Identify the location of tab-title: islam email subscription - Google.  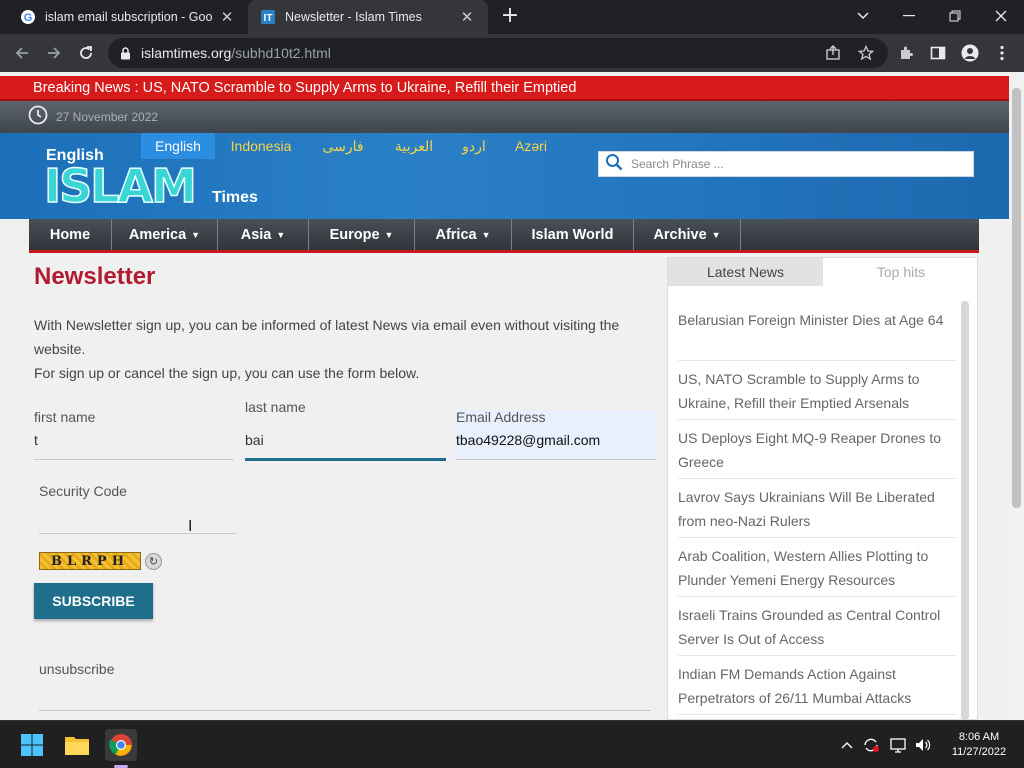
(128, 17).